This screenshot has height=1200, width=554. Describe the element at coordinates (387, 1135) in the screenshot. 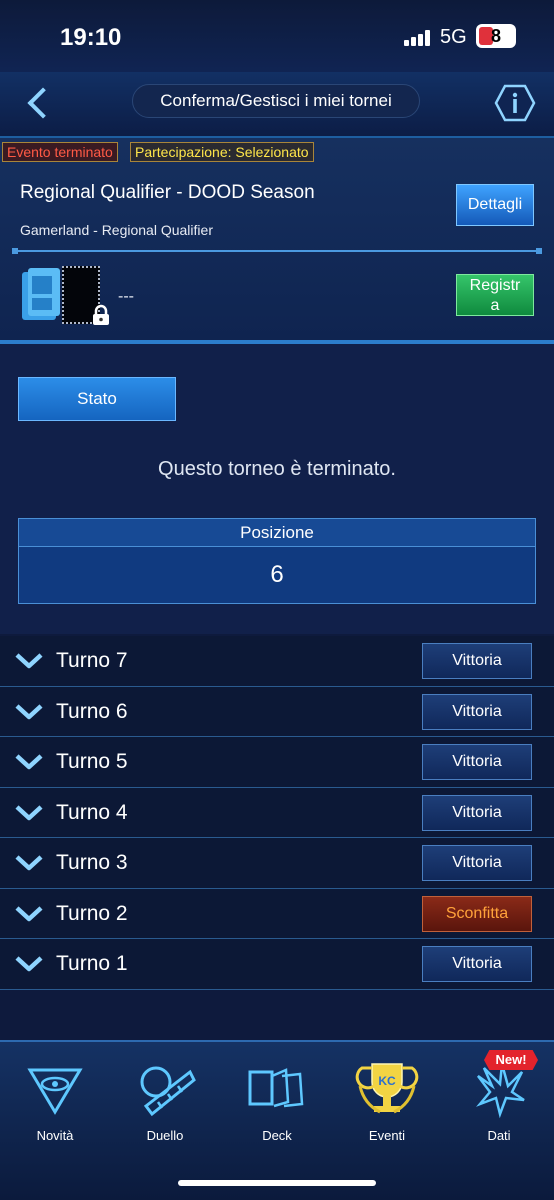

I see `nav-label-eventi: Eventi` at that location.